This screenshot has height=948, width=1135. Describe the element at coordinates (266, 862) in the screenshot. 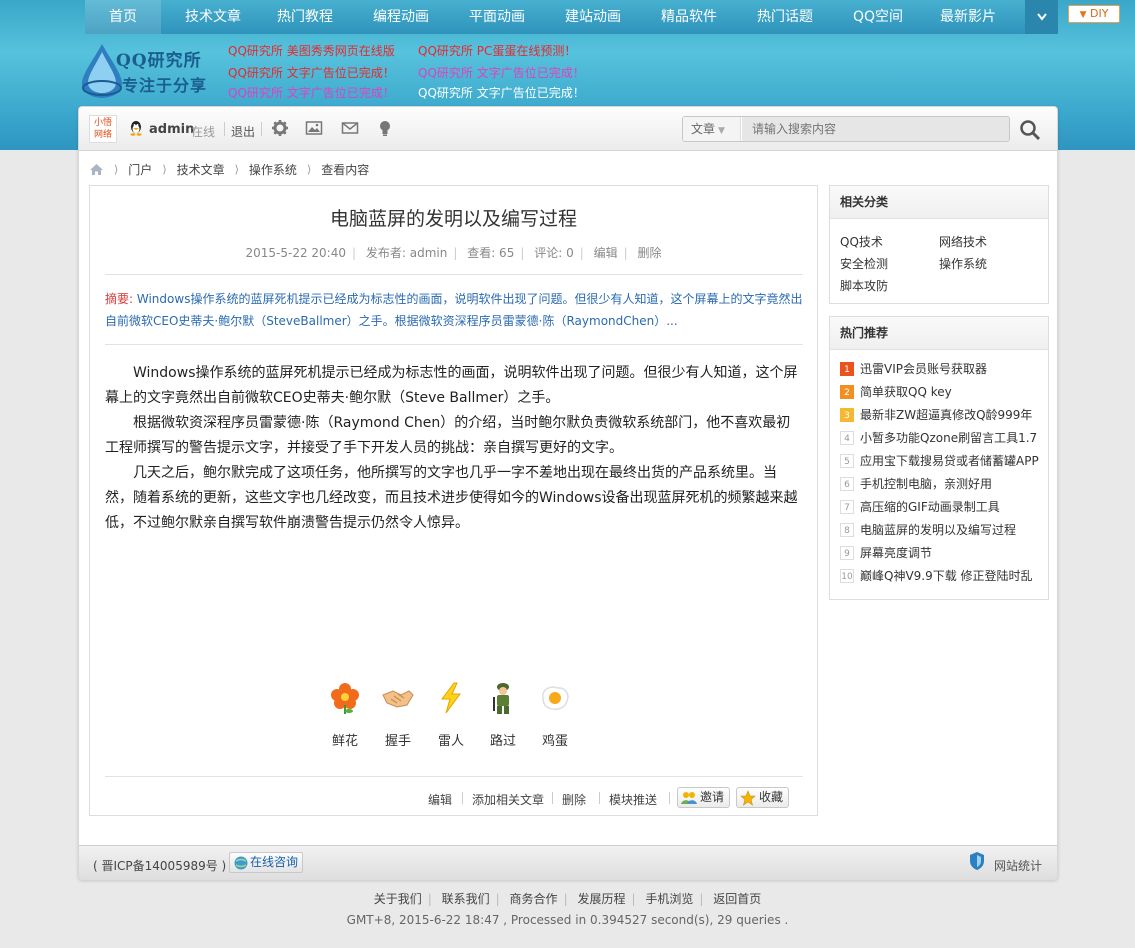

I see `online-consult-button: 在线咨询` at that location.